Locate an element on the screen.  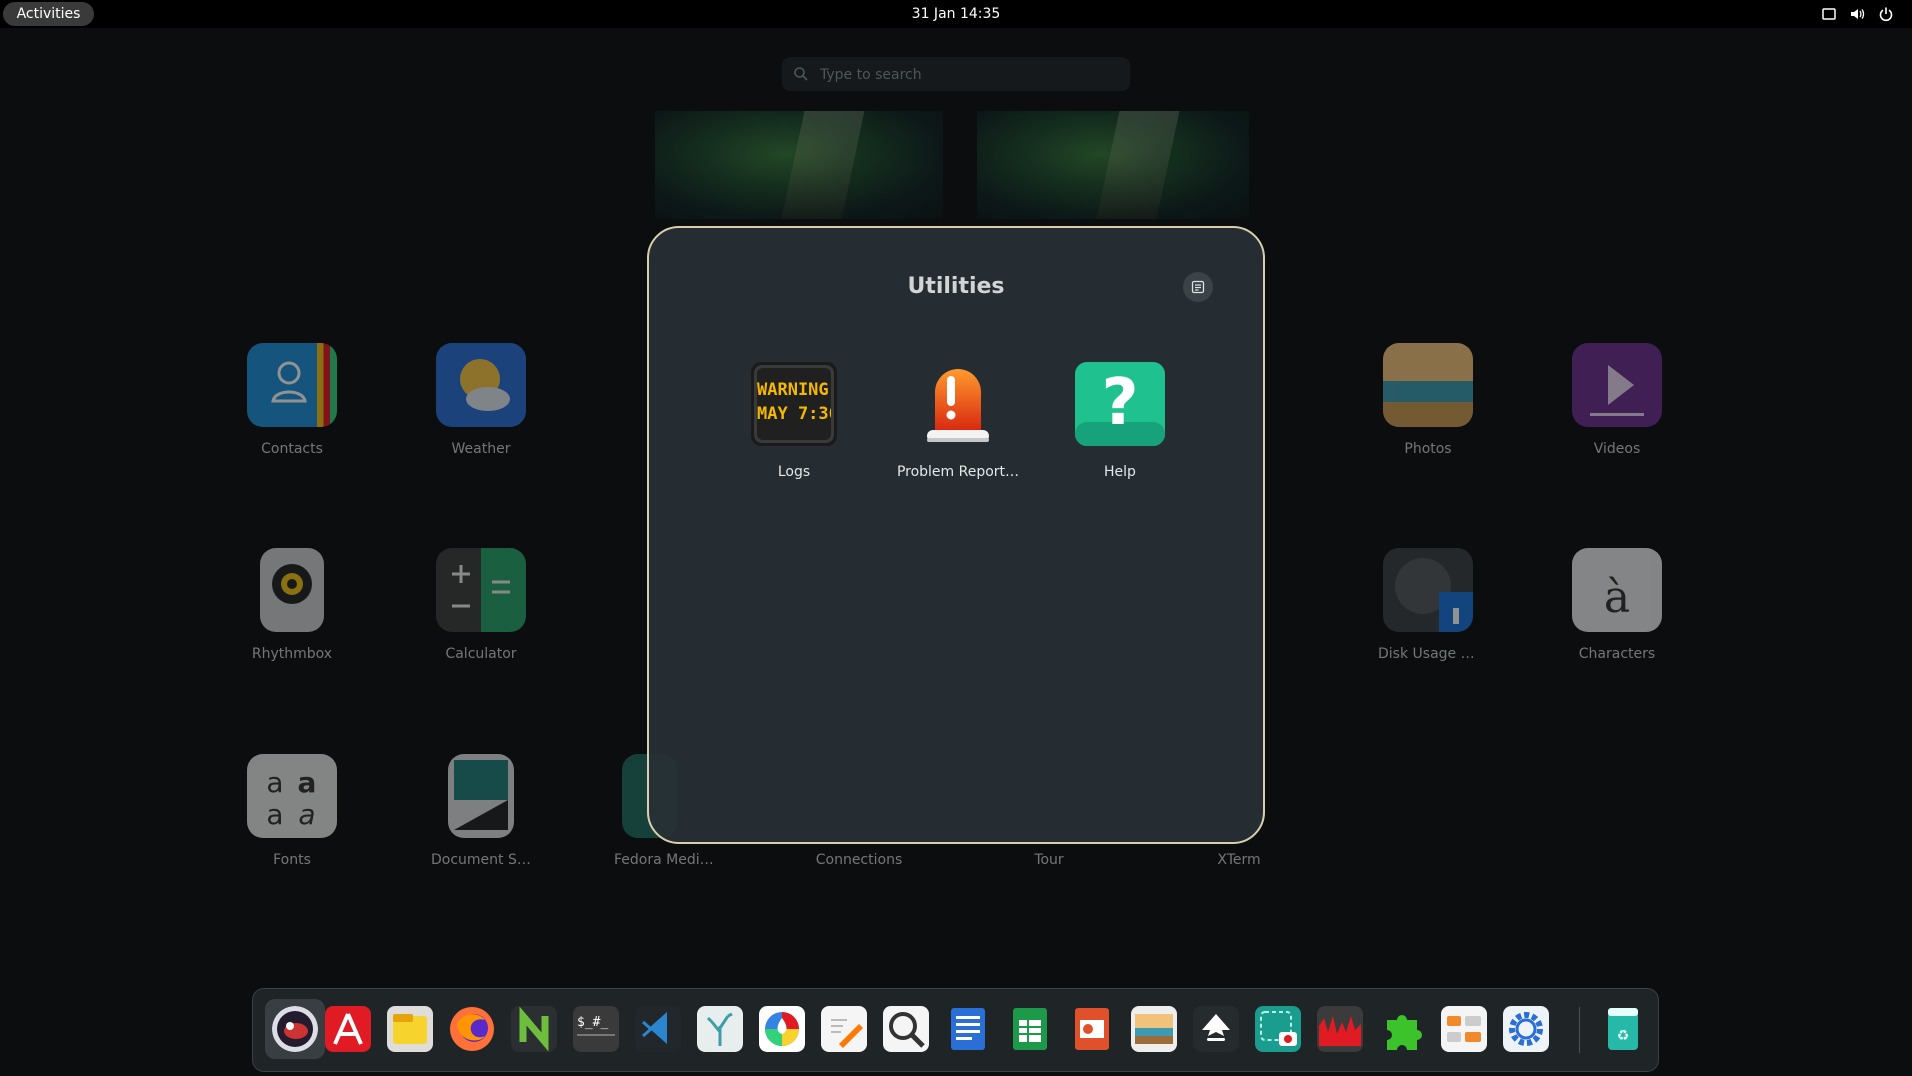
app-videos: Videos is located at coordinates (1617, 400).